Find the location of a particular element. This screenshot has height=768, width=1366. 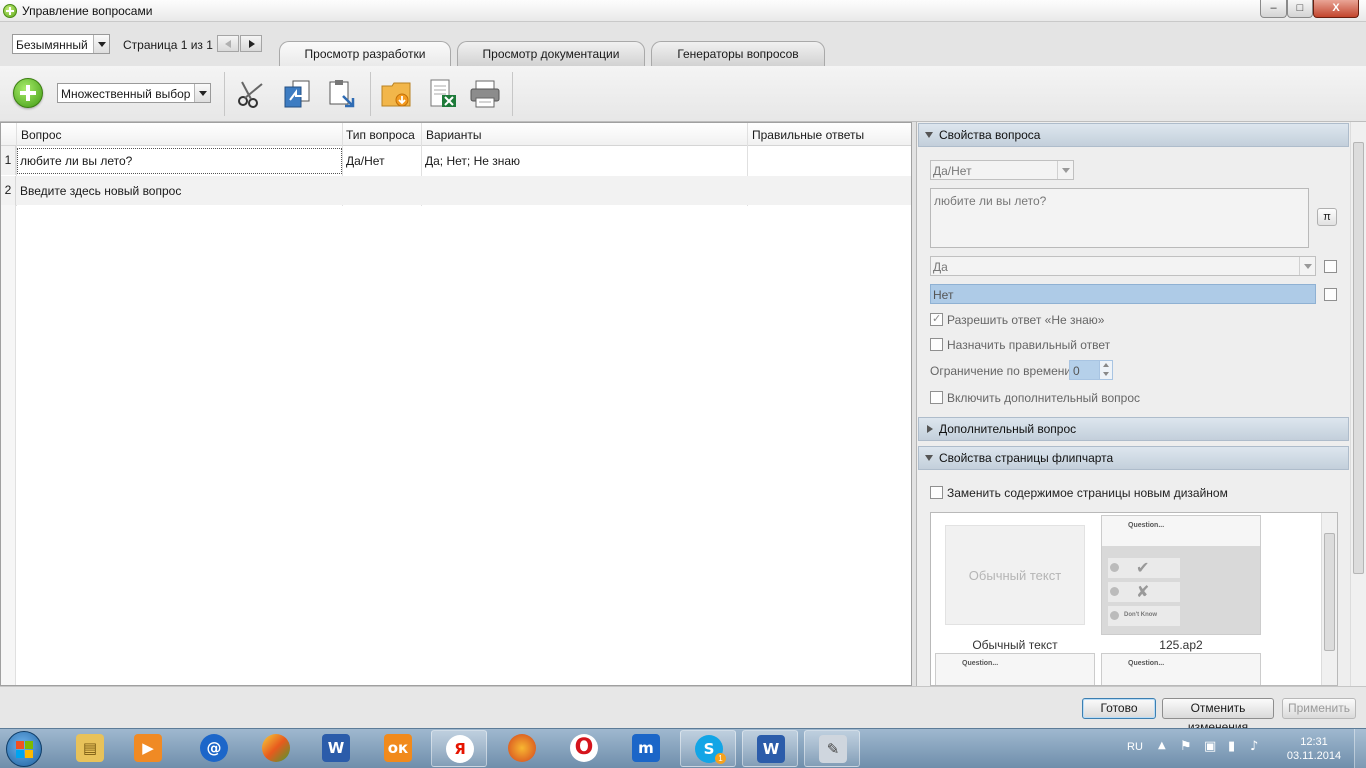

taskbar-explorer: ▤ is located at coordinates (90, 748).